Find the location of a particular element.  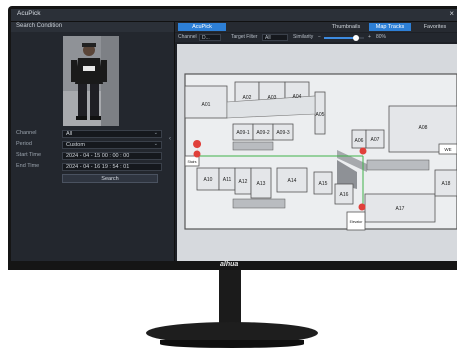

end-time-input: 2024 - 04 - 16 19 : 54 : 01 is located at coordinates (112, 167).